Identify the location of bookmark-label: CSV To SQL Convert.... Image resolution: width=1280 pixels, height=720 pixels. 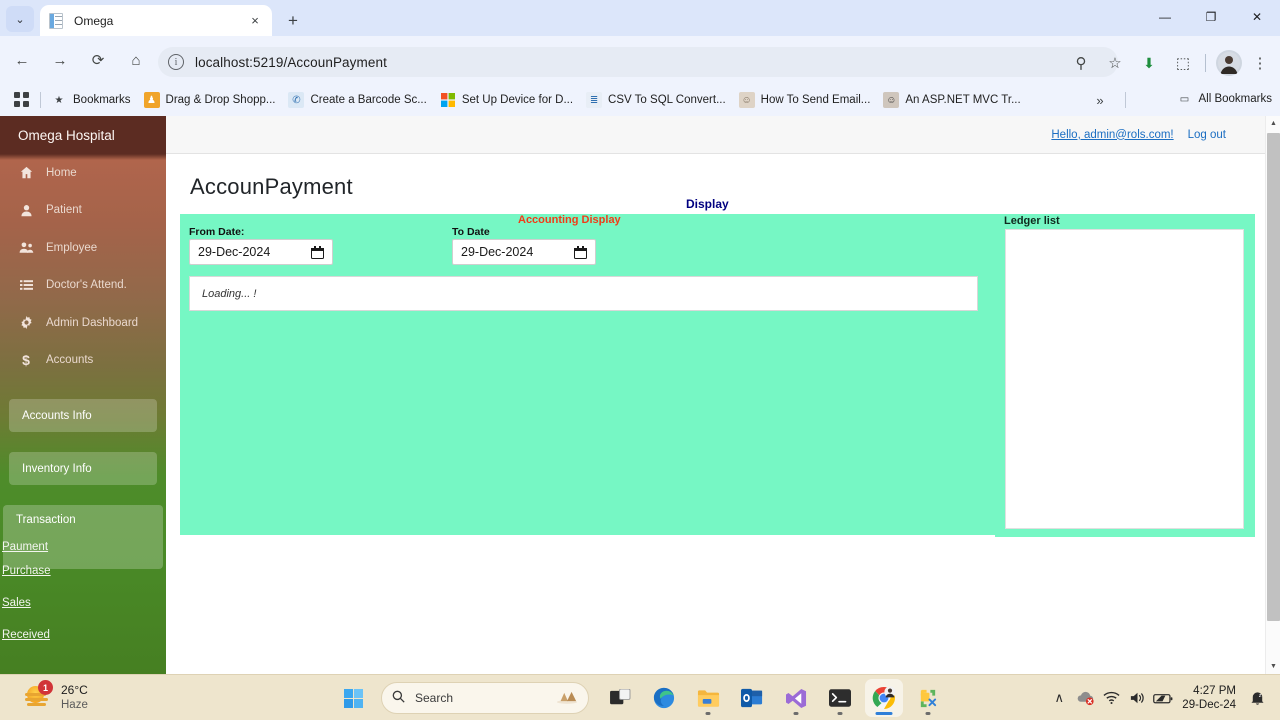
(667, 100).